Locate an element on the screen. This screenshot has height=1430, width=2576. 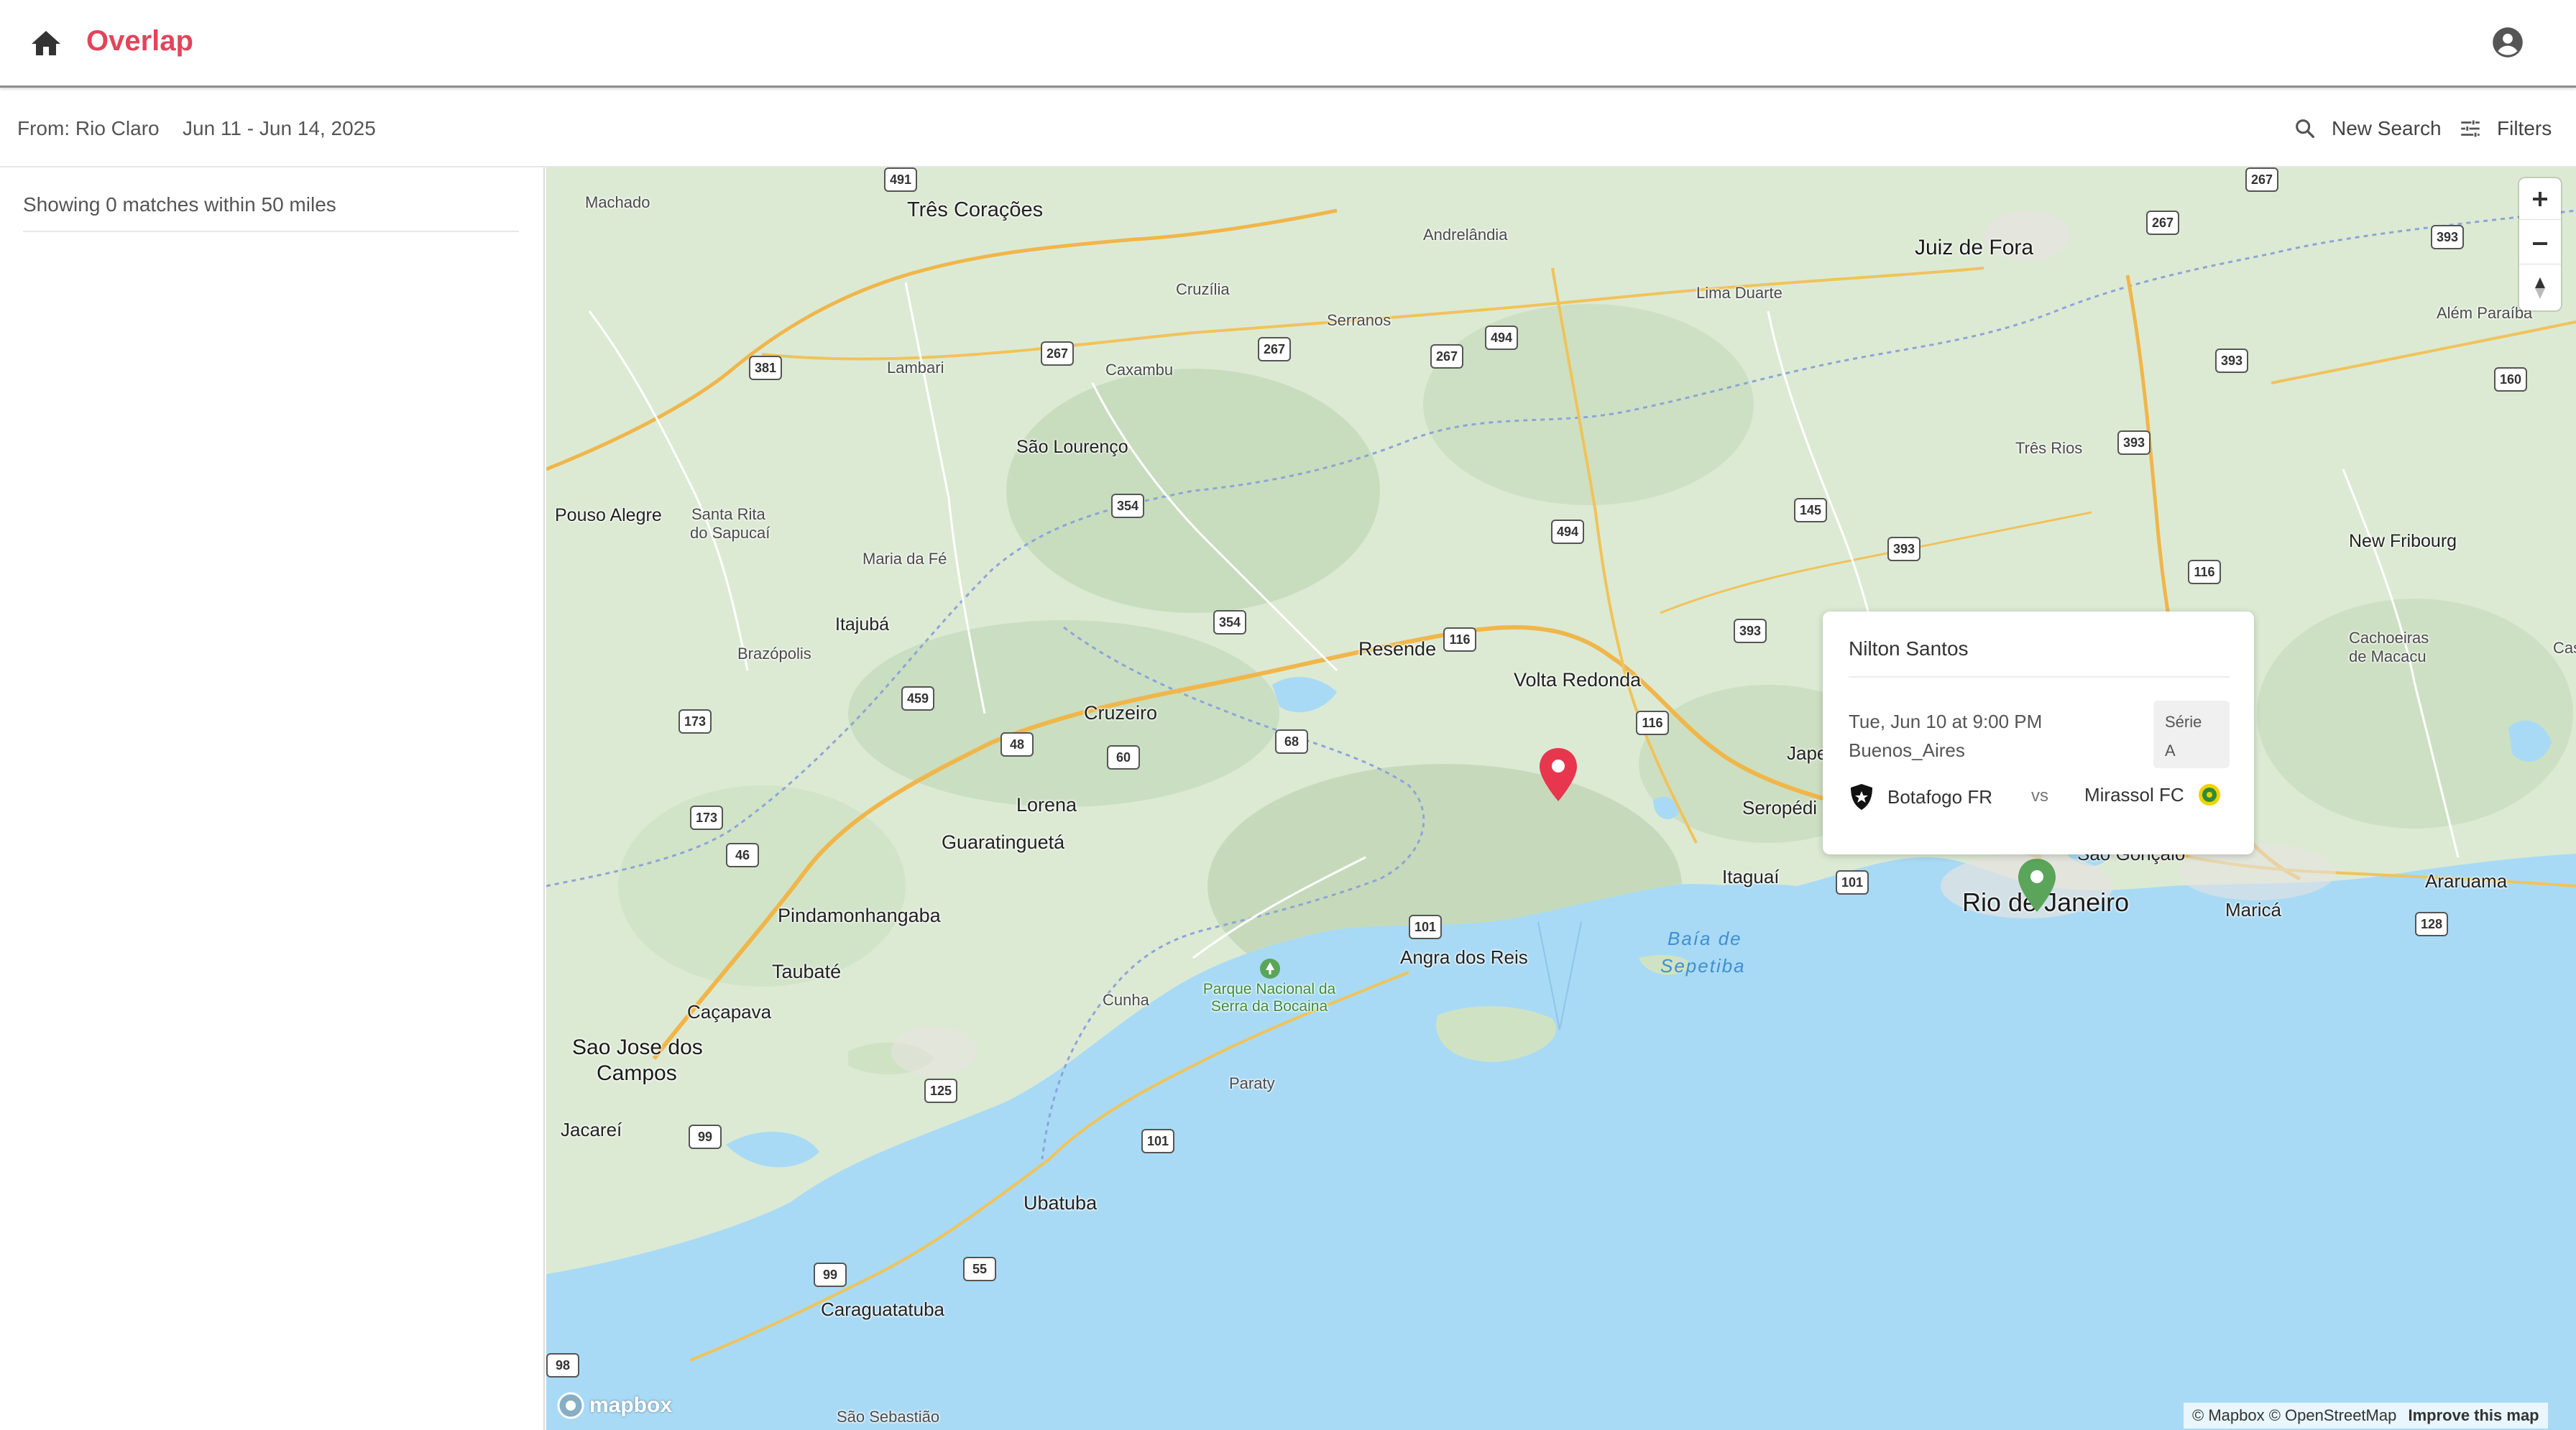
highway-shield: 145 is located at coordinates (1811, 510).